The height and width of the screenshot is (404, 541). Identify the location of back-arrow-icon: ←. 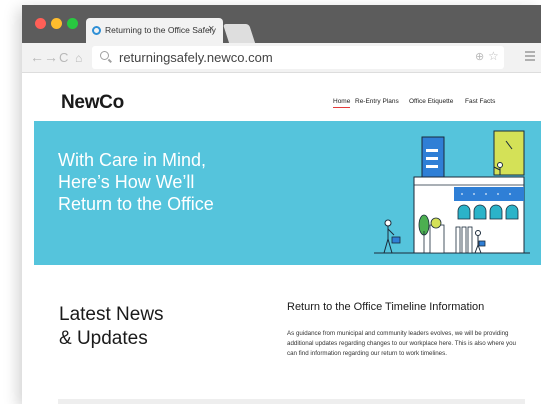
(37, 57).